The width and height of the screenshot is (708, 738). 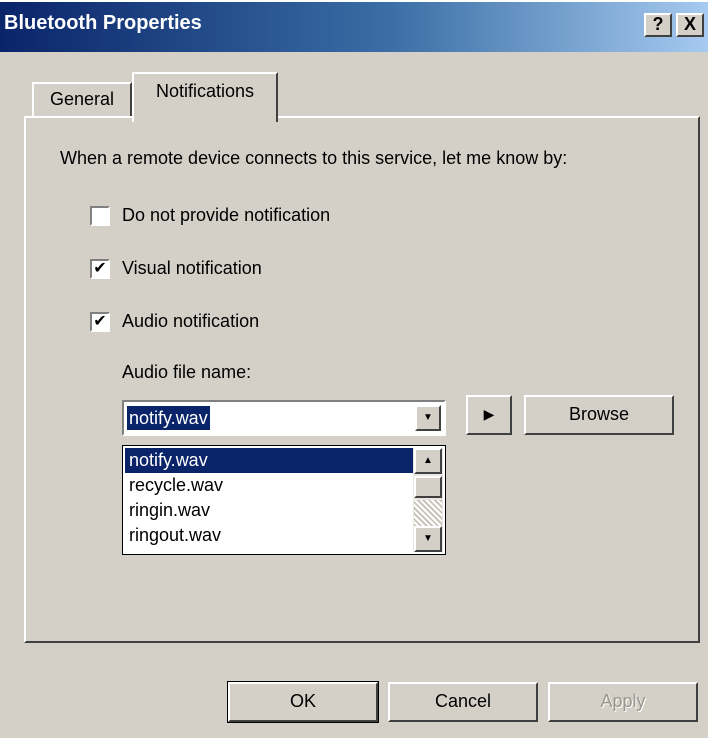 What do you see at coordinates (690, 25) in the screenshot?
I see `close-button: X` at bounding box center [690, 25].